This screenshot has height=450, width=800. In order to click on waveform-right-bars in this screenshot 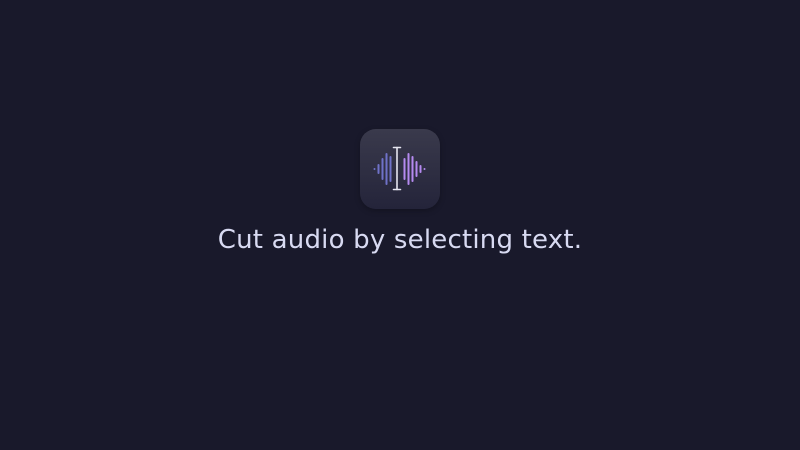, I will do `click(414, 169)`.